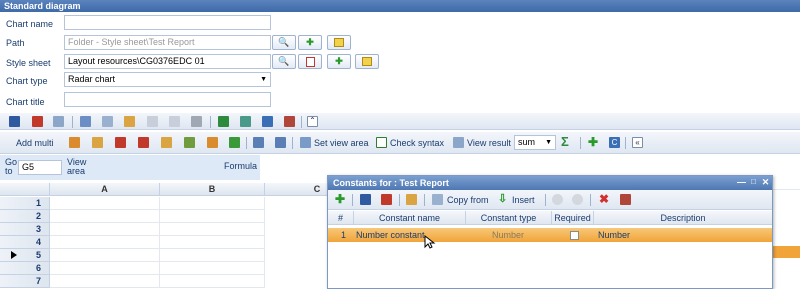 The image size is (800, 289). Describe the element at coordinates (637, 142) in the screenshot. I see `collapse-left-icon: «` at that location.